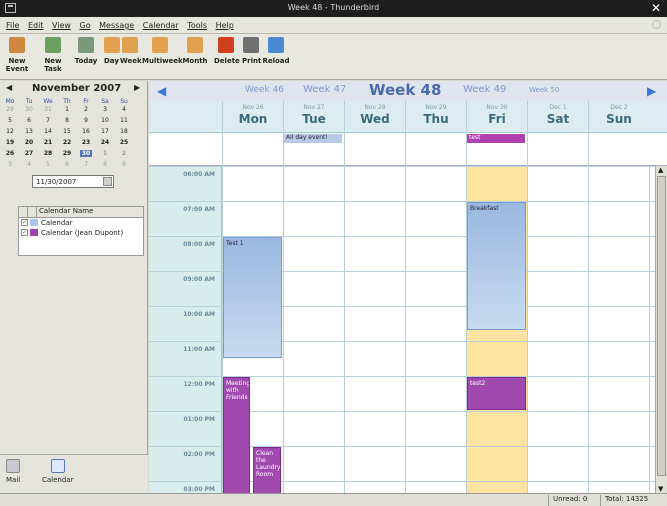 The image size is (667, 506). Describe the element at coordinates (131, 51) in the screenshot. I see `toolbar-button-week: Week` at that location.